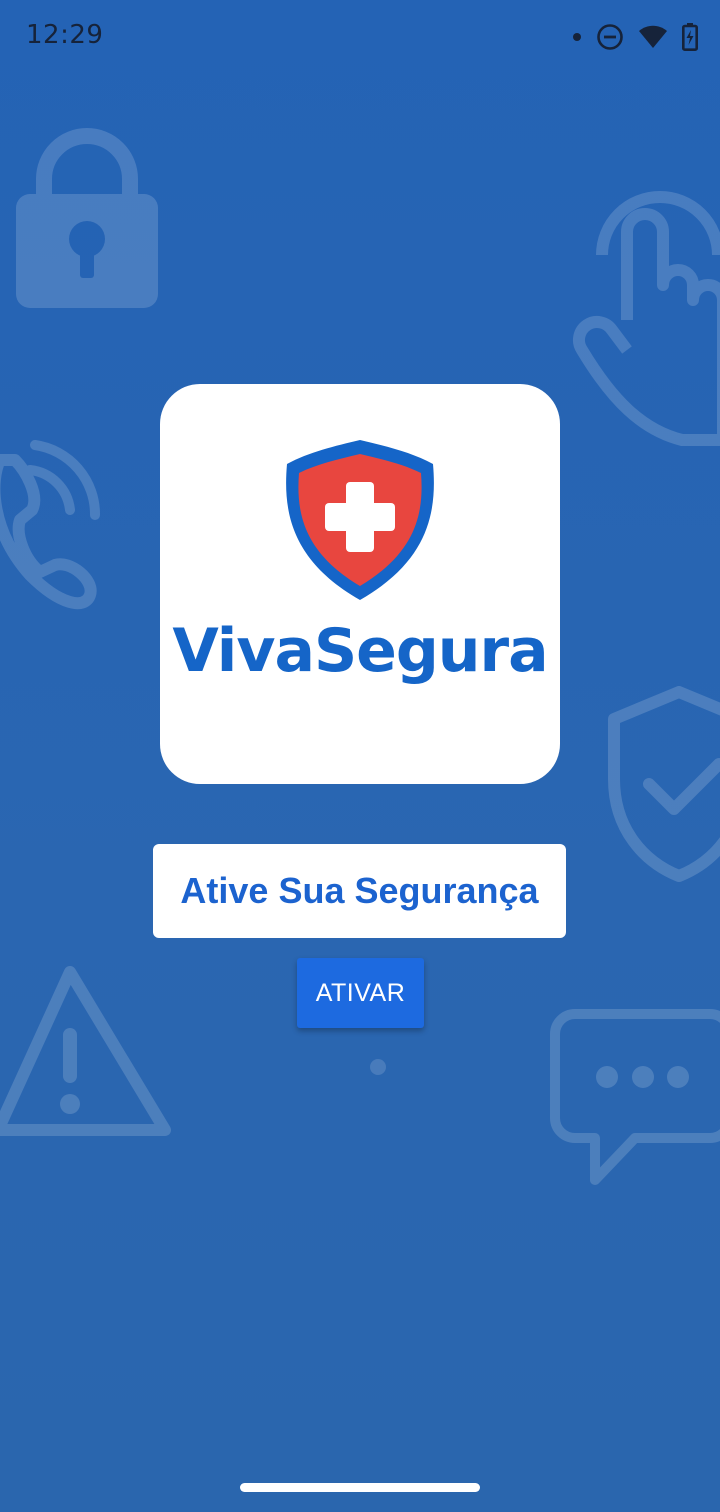 This screenshot has width=720, height=1512. I want to click on shield-check-icon, so click(664, 784).